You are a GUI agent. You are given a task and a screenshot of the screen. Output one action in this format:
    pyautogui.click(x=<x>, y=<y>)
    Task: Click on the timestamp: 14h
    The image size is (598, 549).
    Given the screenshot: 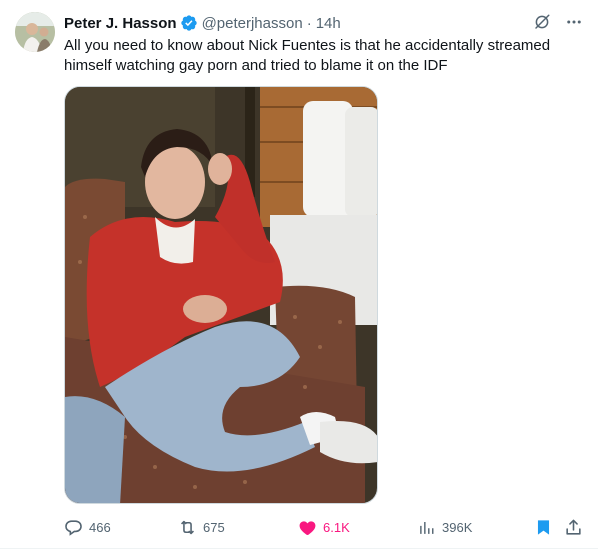 What is the action you would take?
    pyautogui.click(x=328, y=23)
    